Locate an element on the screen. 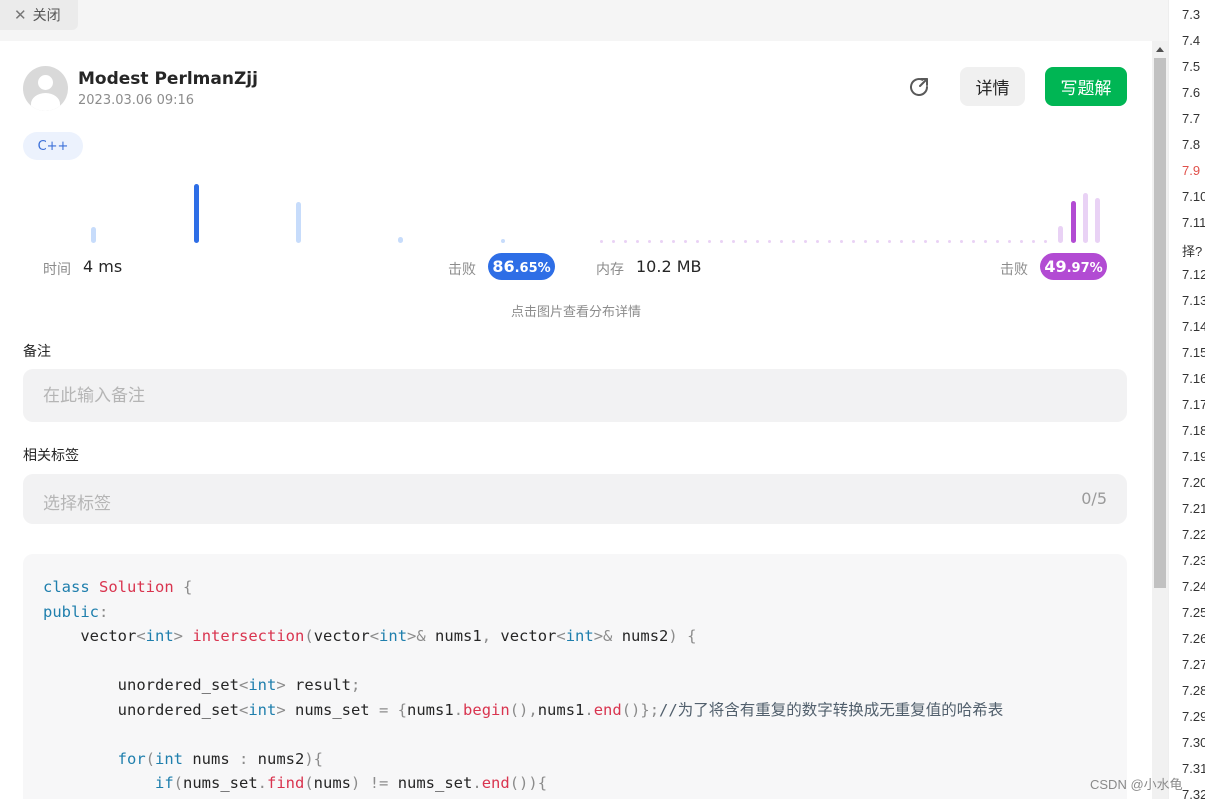 Image resolution: width=1205 pixels, height=799 pixels. tags-select: 选择标签 0/5 is located at coordinates (575, 499).